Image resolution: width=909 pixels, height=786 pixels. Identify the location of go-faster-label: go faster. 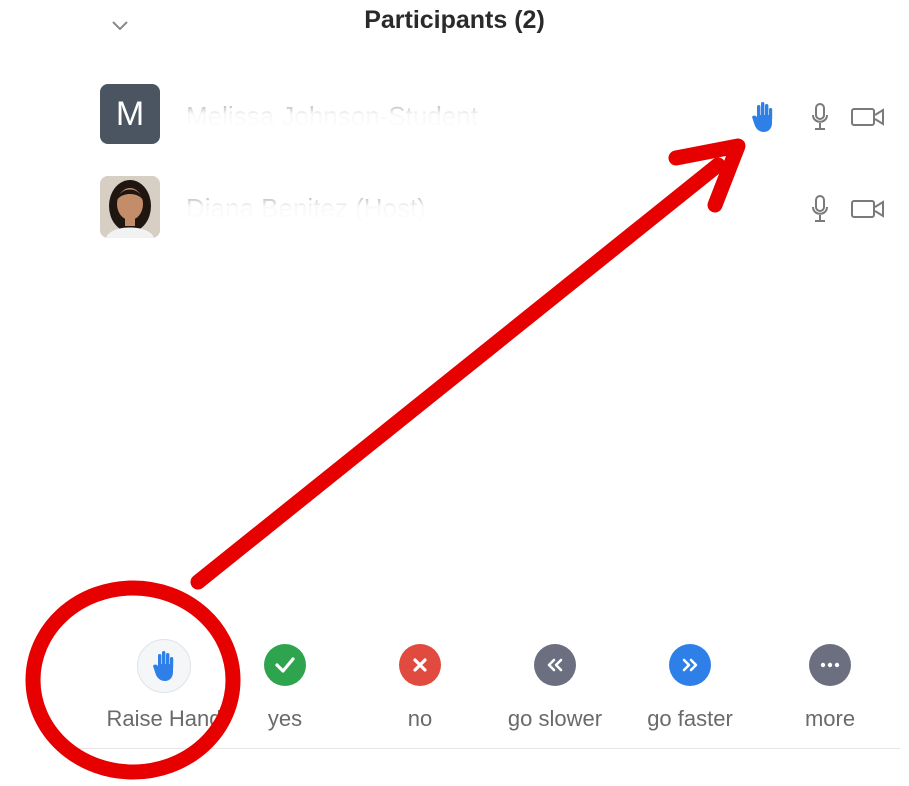
(690, 718).